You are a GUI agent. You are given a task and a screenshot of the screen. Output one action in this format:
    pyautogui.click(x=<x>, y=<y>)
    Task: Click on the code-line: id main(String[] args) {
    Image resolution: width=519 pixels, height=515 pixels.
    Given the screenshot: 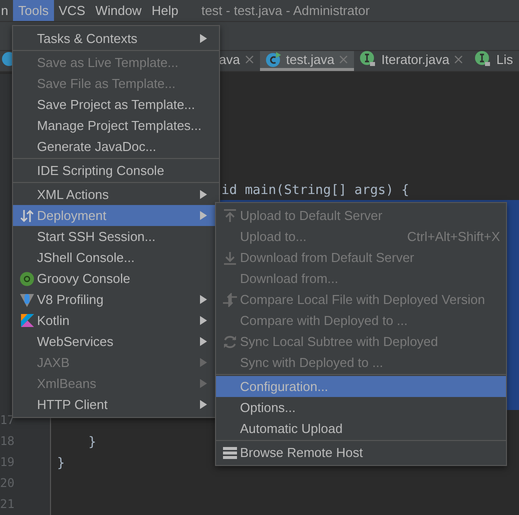 What is the action you would take?
    pyautogui.click(x=315, y=190)
    